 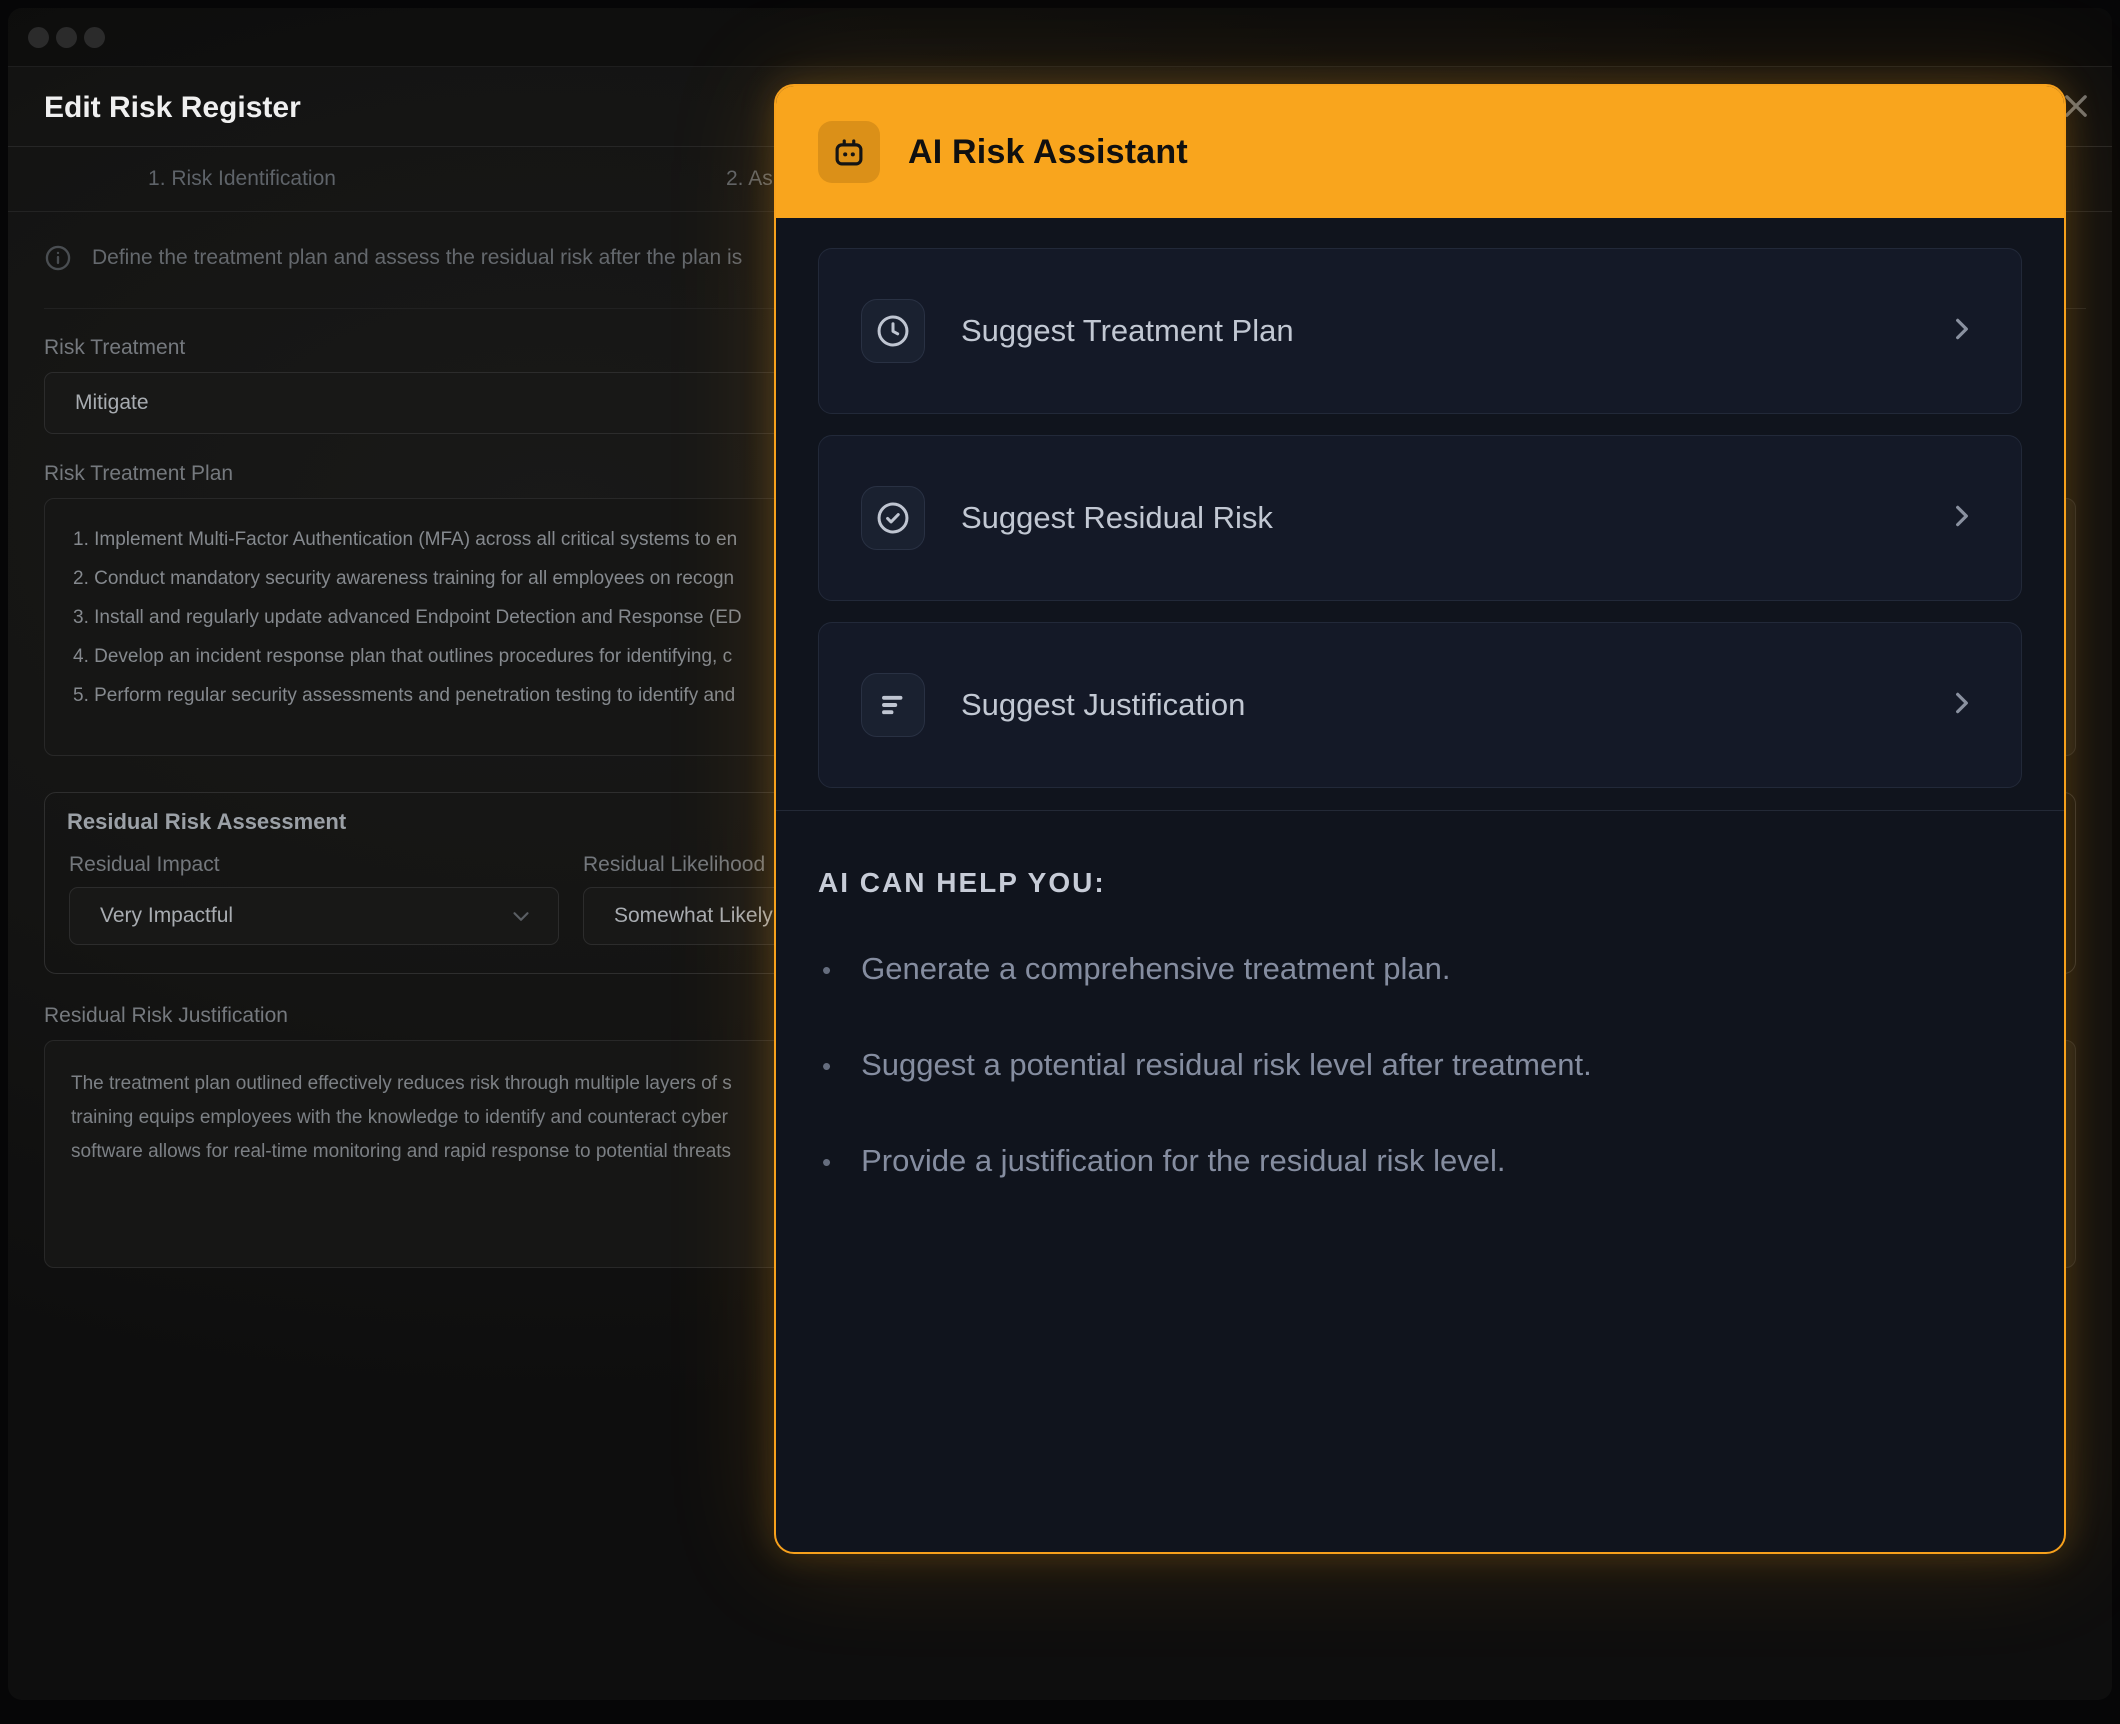 What do you see at coordinates (1420, 152) in the screenshot?
I see `modal-header: AI Risk Assistant` at bounding box center [1420, 152].